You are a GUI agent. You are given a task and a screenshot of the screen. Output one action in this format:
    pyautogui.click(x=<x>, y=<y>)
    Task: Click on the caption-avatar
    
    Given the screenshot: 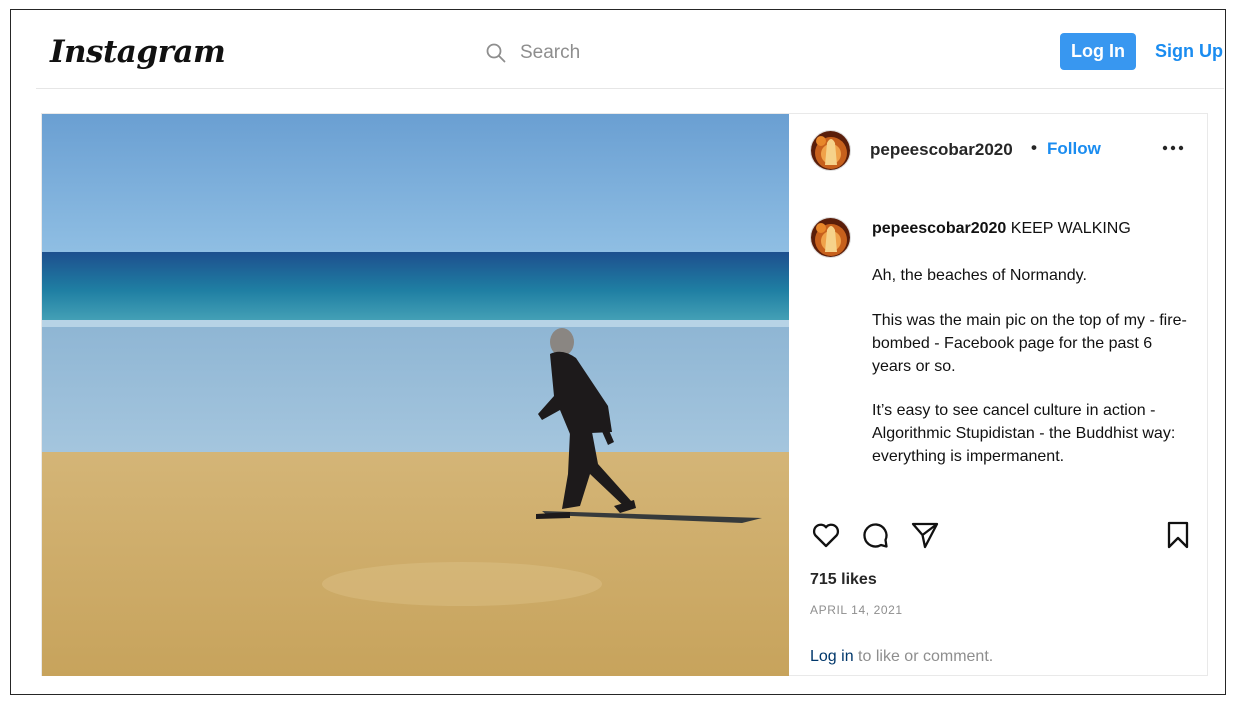 What is the action you would take?
    pyautogui.click(x=830, y=237)
    